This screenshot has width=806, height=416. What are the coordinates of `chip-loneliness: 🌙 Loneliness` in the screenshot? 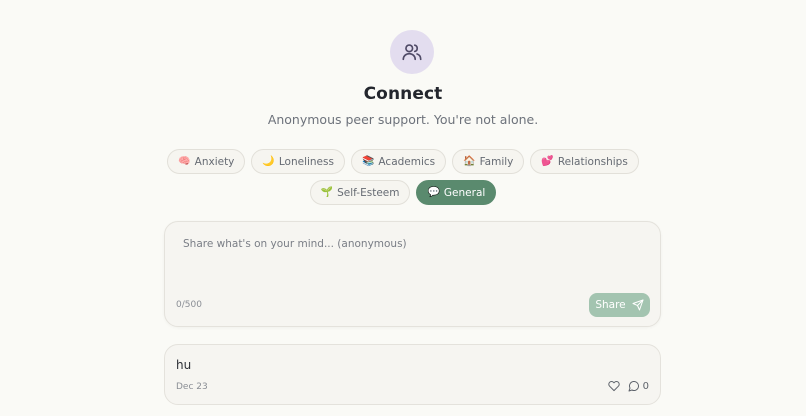 It's located at (298, 161).